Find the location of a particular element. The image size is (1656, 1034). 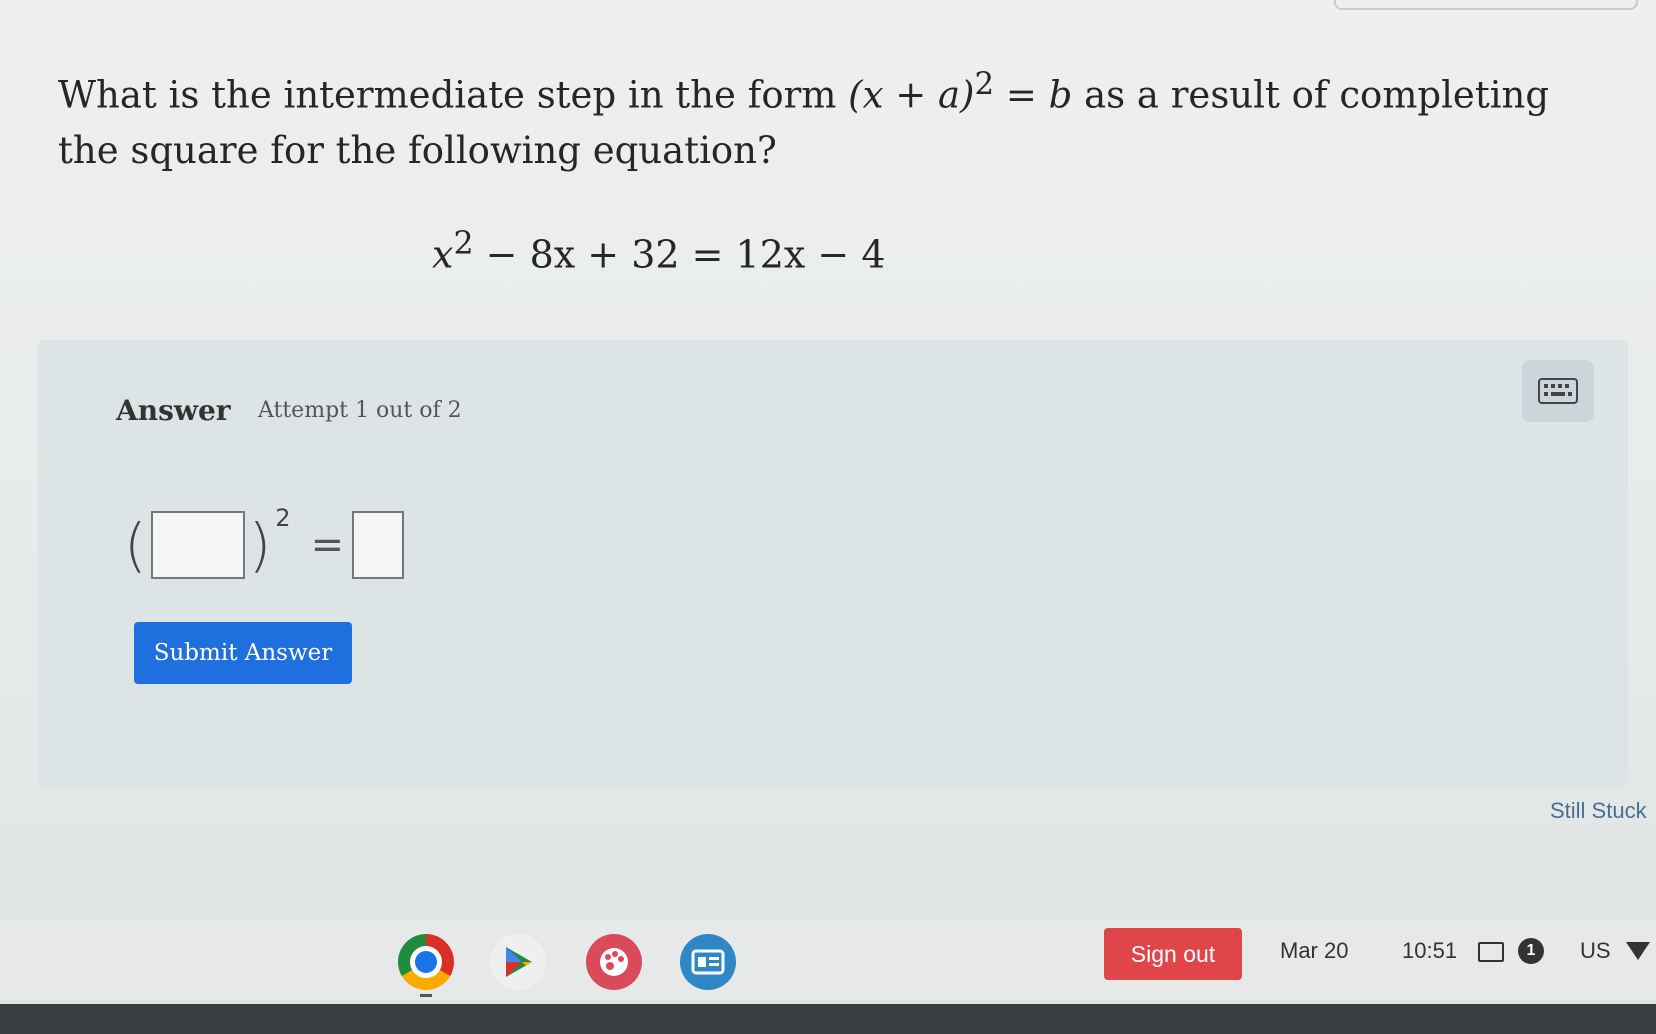

running-indicator is located at coordinates (426, 995).